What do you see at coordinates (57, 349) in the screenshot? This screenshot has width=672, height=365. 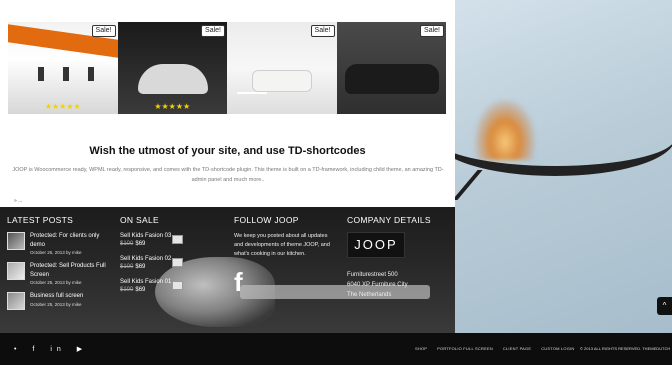 I see `linkedin-icon: in` at bounding box center [57, 349].